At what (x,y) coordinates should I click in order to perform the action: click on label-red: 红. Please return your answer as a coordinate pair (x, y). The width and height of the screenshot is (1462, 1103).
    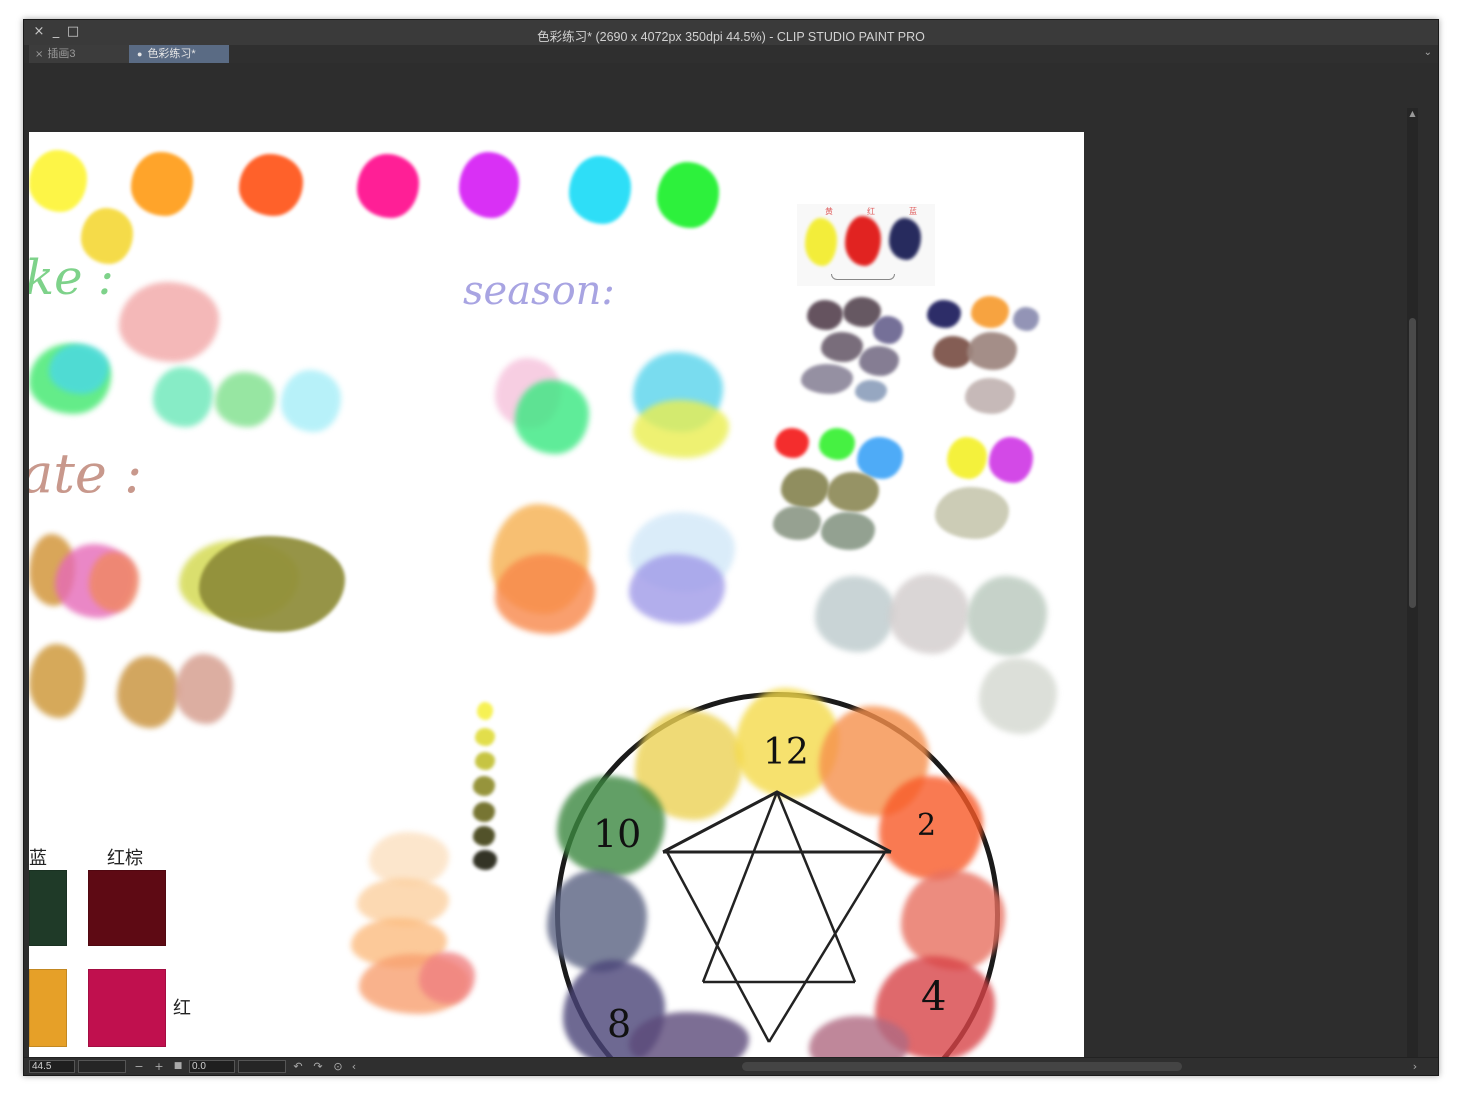
    Looking at the image, I should click on (871, 211).